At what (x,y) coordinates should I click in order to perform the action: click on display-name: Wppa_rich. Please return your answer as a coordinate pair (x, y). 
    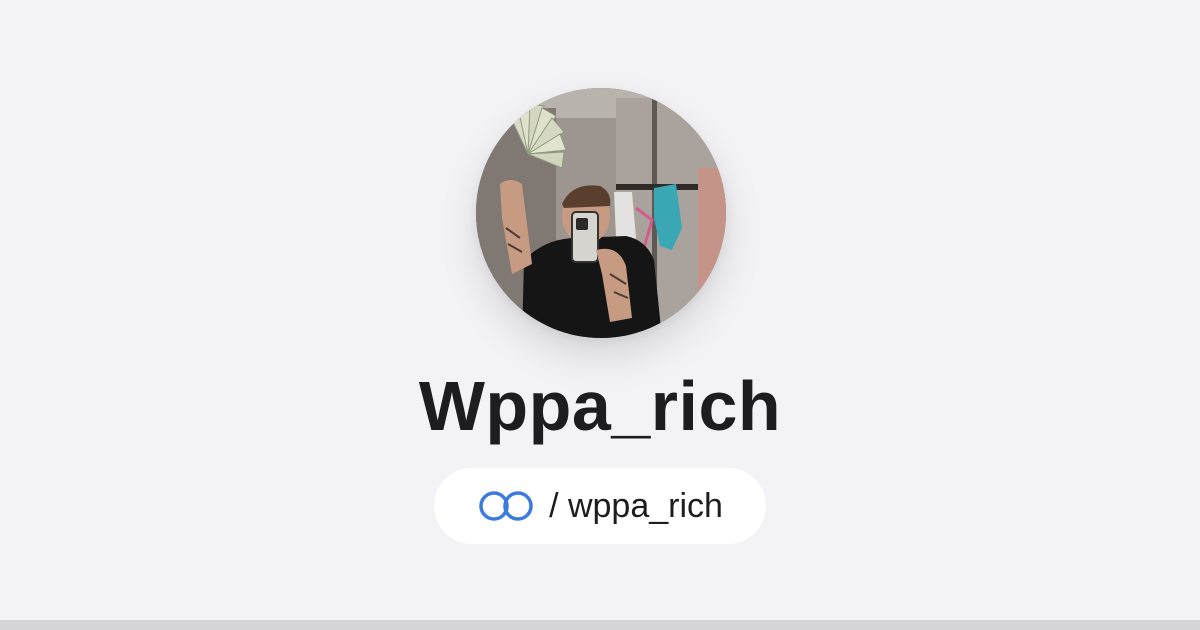
    Looking at the image, I should click on (600, 406).